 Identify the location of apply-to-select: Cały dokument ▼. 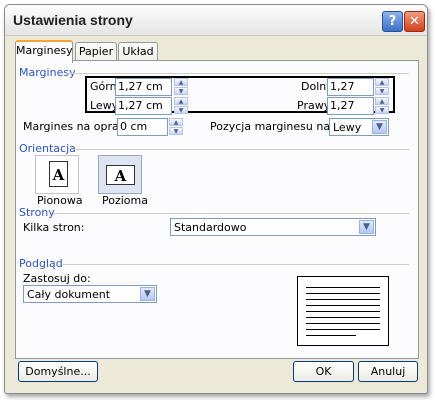
(90, 294).